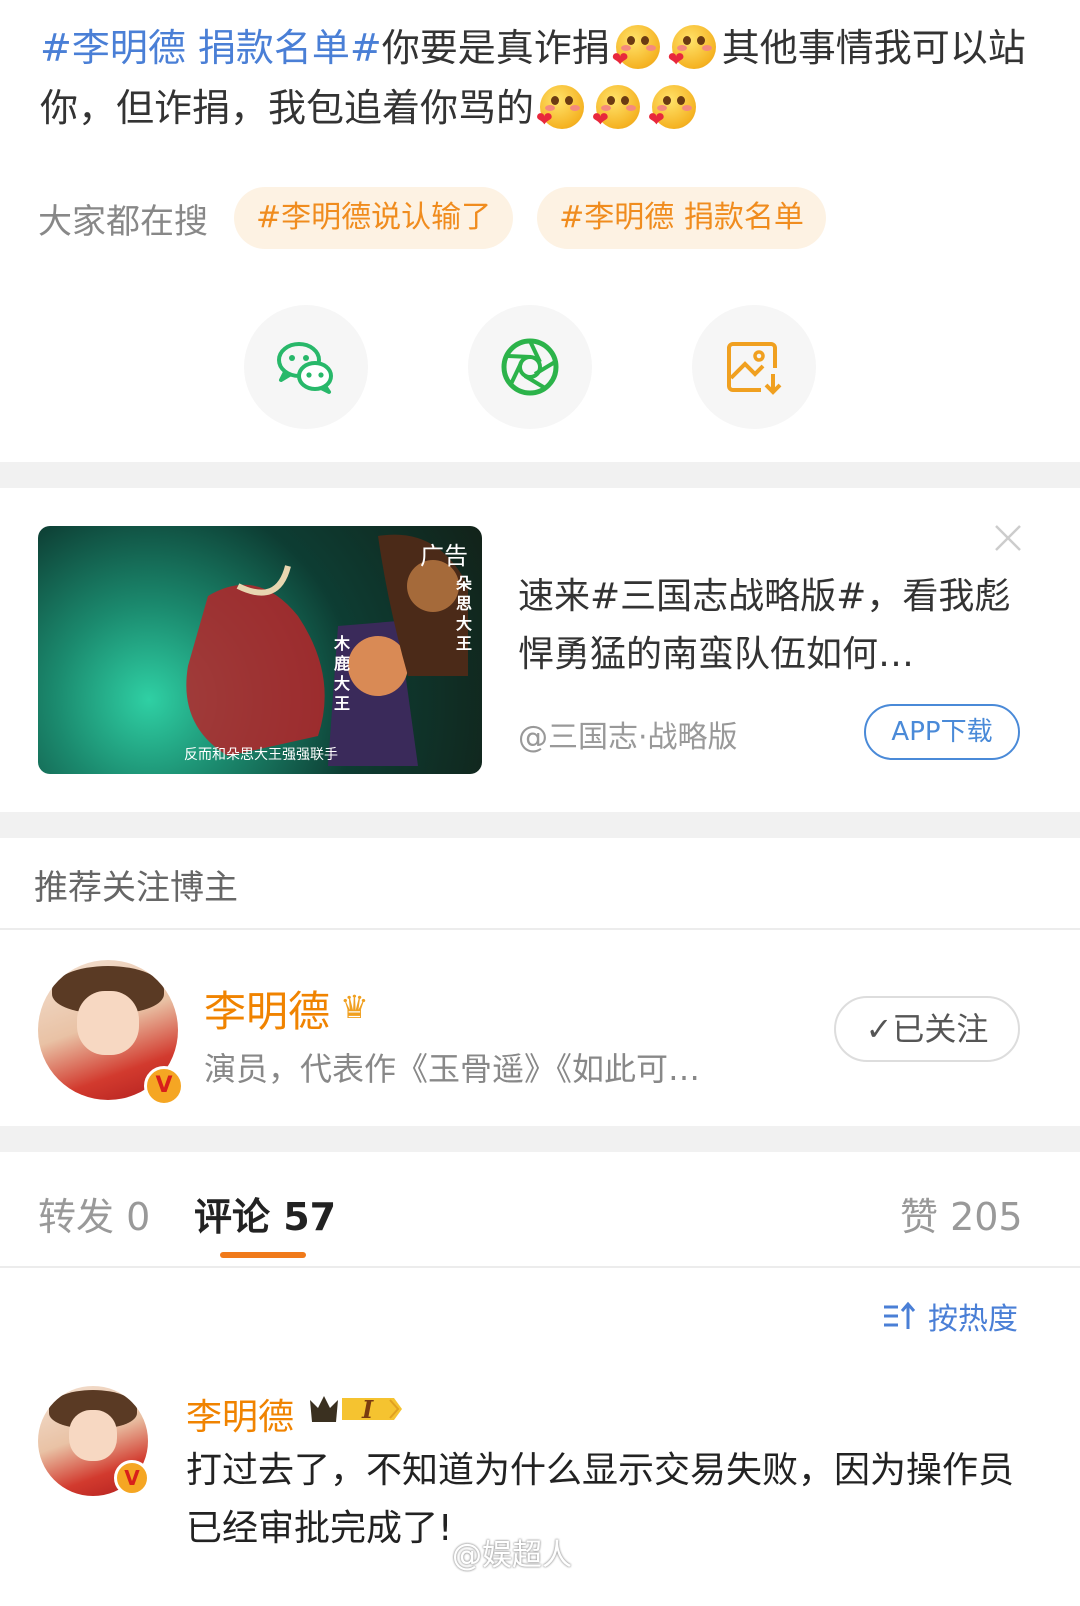 This screenshot has width=1080, height=1606. Describe the element at coordinates (628, 734) in the screenshot. I see `ad-source: @三国志·战略版` at that location.